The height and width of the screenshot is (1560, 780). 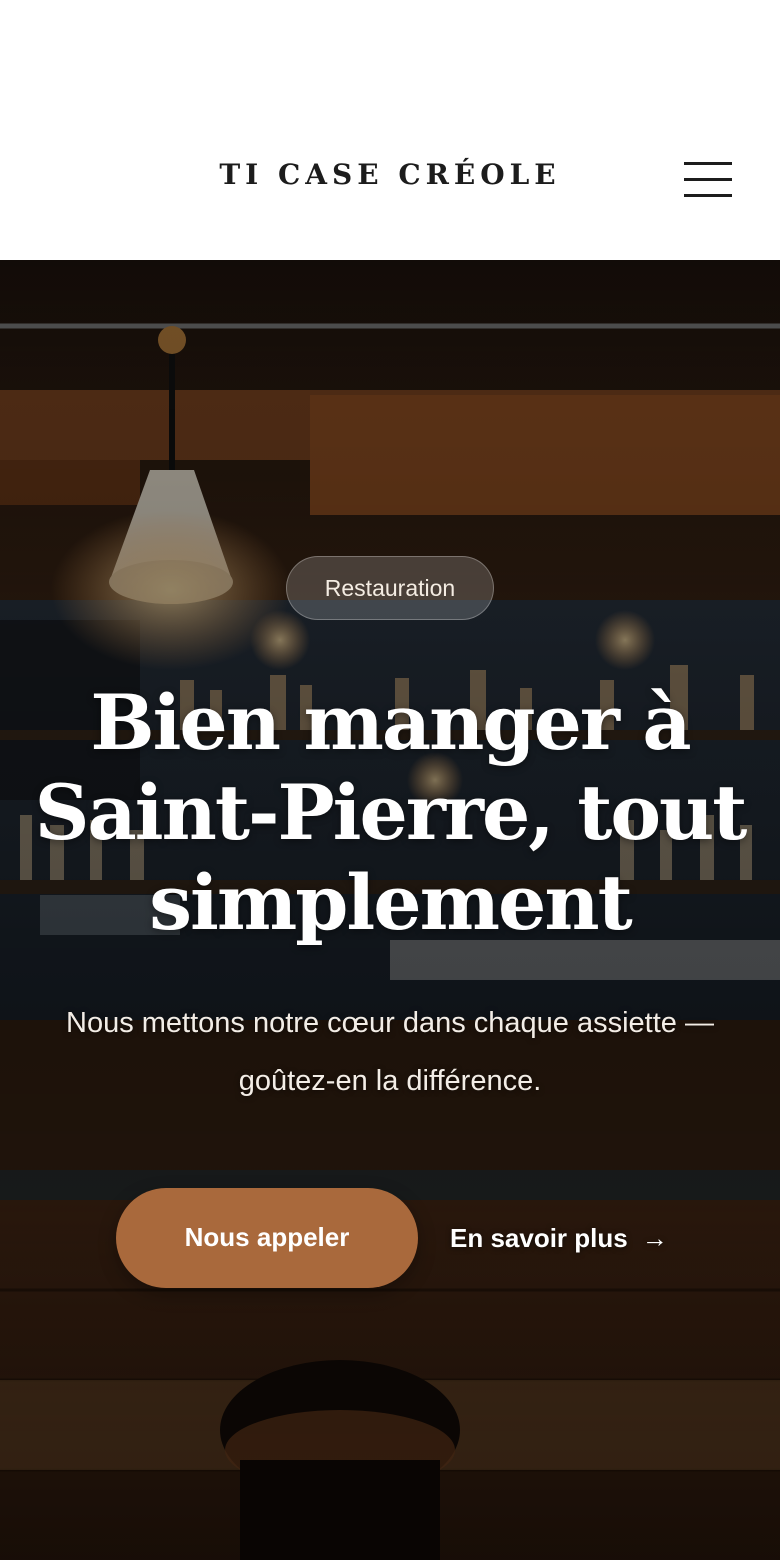 I want to click on hamburger-menu-icon, so click(x=707, y=180).